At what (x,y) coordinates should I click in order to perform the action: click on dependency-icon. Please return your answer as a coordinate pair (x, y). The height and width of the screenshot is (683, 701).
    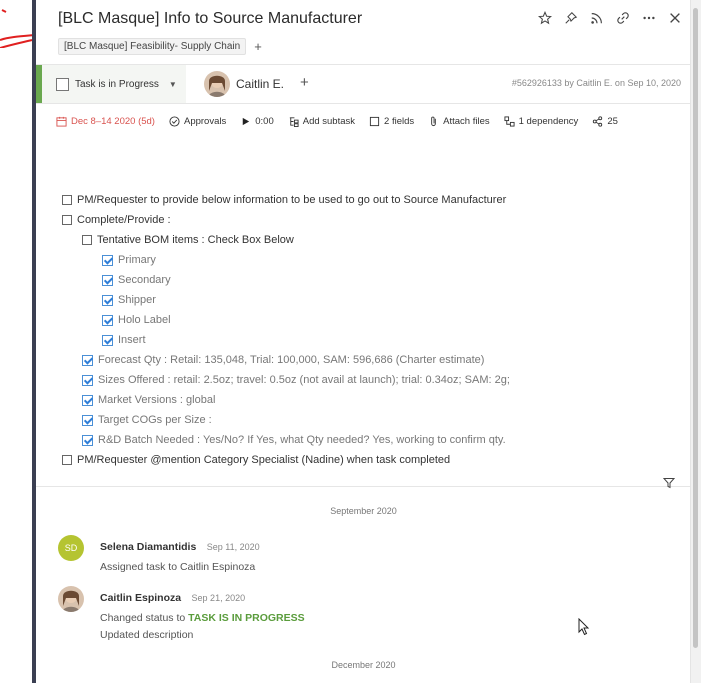
    Looking at the image, I should click on (509, 121).